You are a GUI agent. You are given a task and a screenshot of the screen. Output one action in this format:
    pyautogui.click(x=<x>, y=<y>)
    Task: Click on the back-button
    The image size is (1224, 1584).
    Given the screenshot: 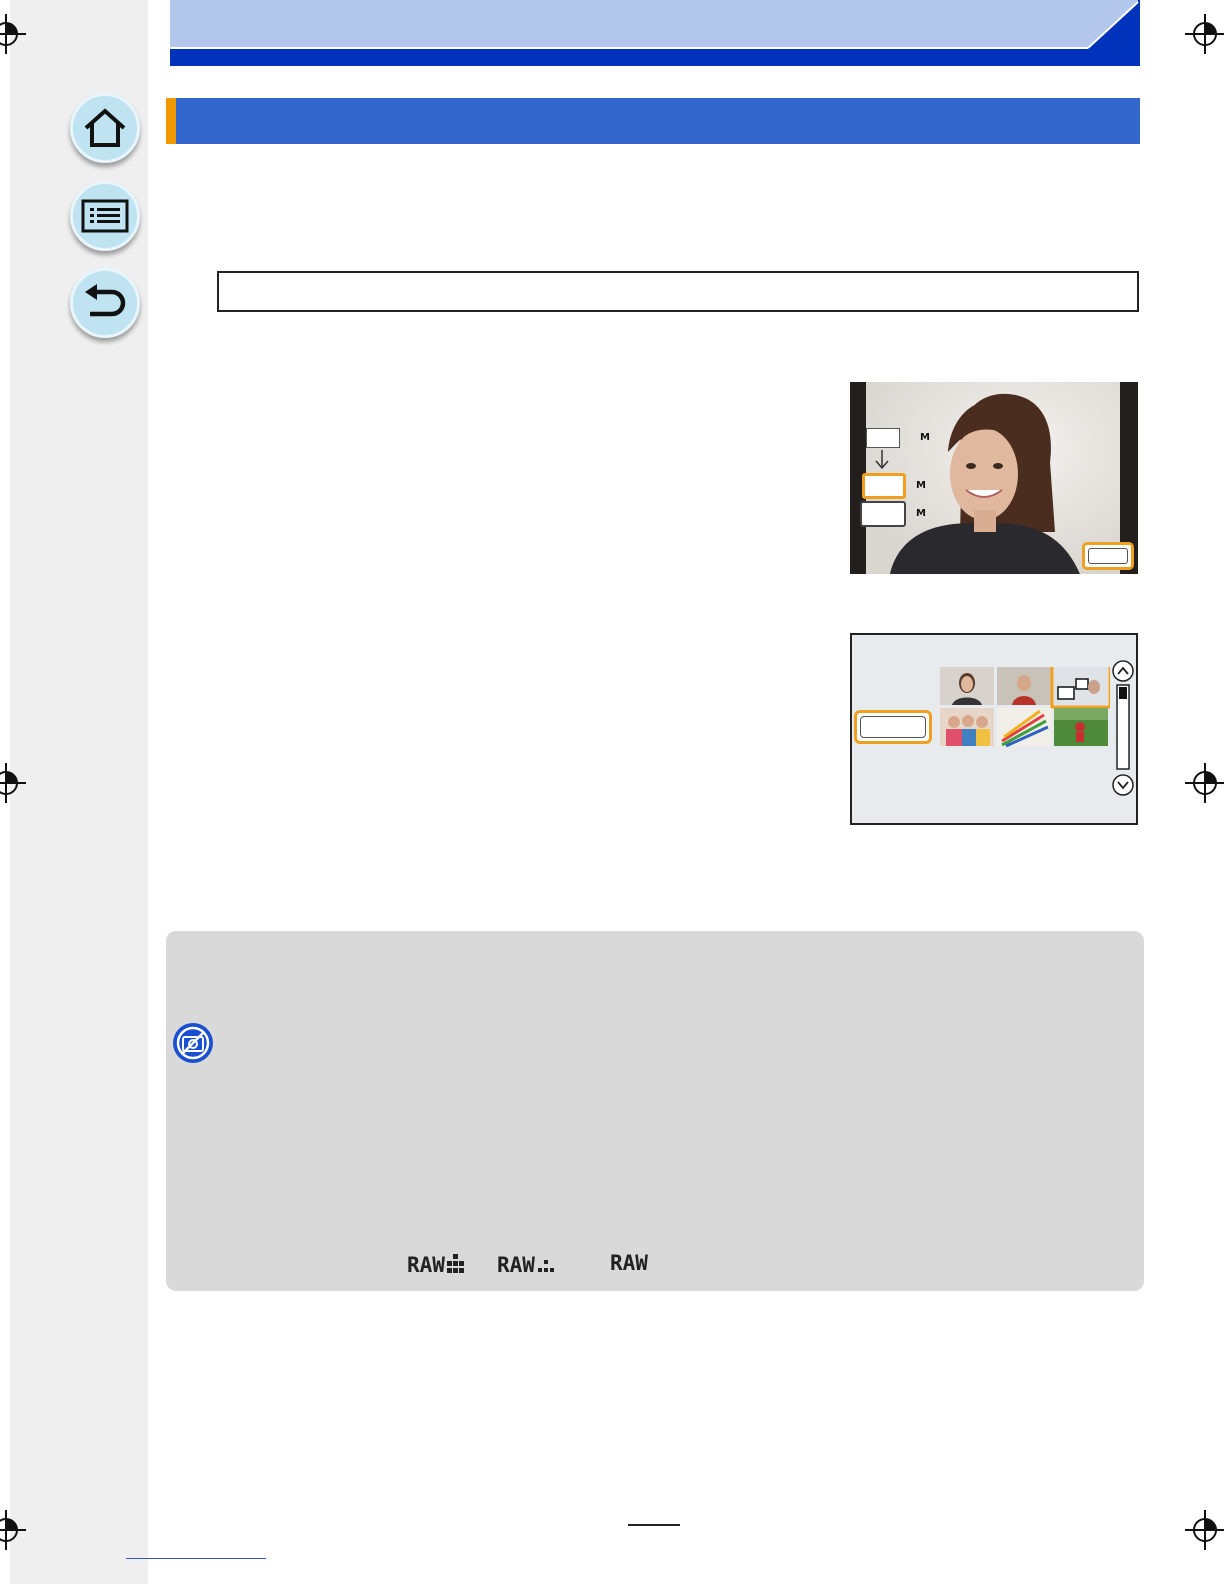 What is the action you would take?
    pyautogui.click(x=105, y=303)
    